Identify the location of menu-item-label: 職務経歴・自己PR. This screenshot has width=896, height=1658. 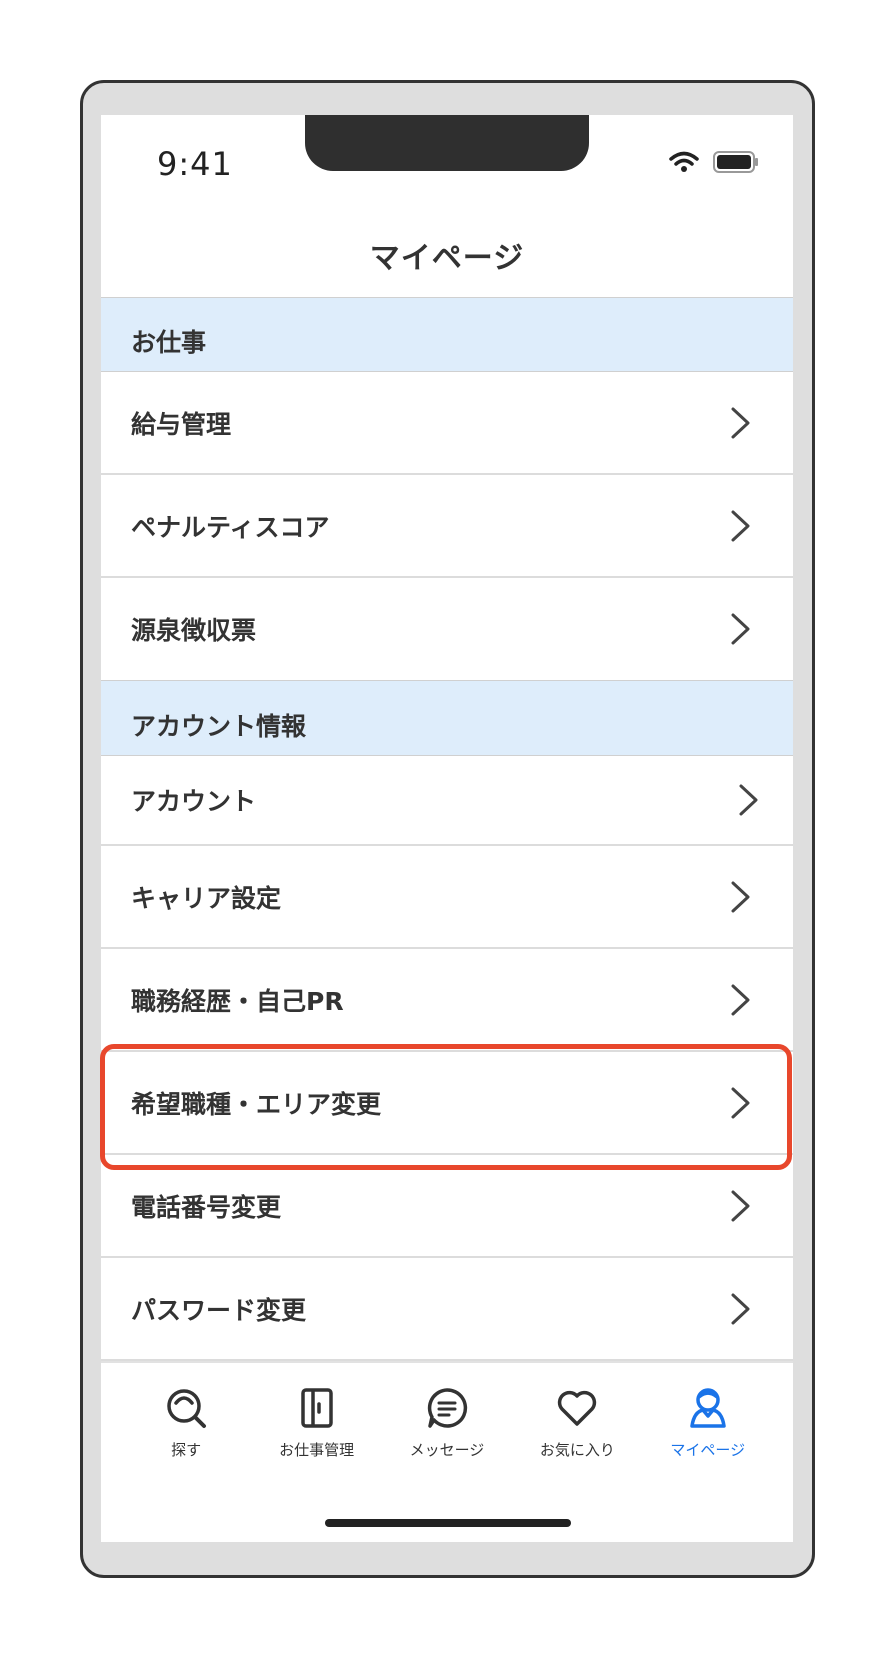
(237, 1001).